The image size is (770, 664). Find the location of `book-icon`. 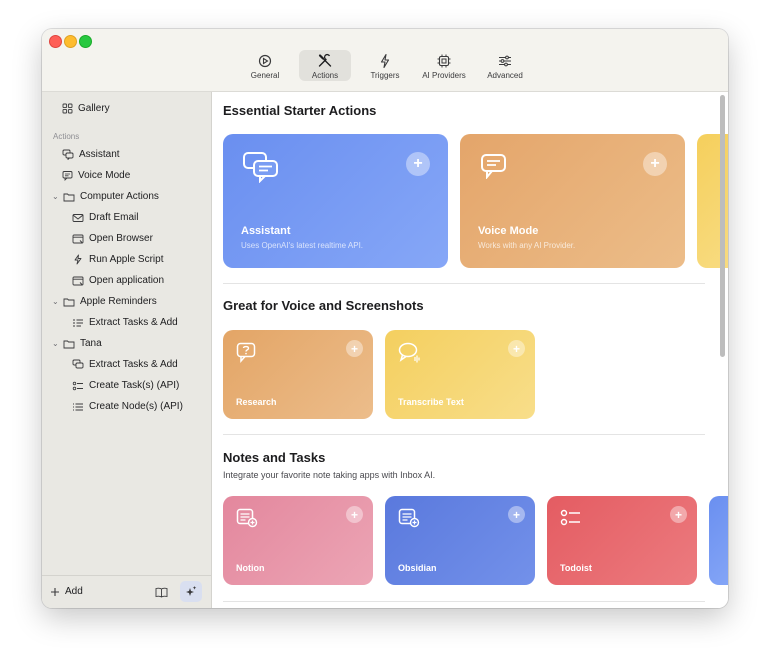

book-icon is located at coordinates (161, 592).